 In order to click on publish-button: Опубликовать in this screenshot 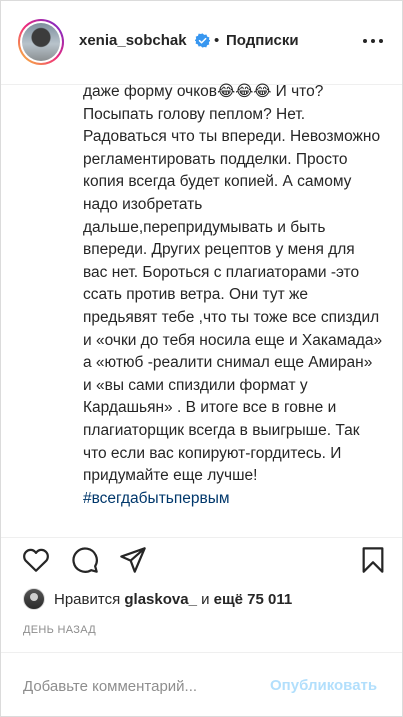, I will do `click(323, 685)`.